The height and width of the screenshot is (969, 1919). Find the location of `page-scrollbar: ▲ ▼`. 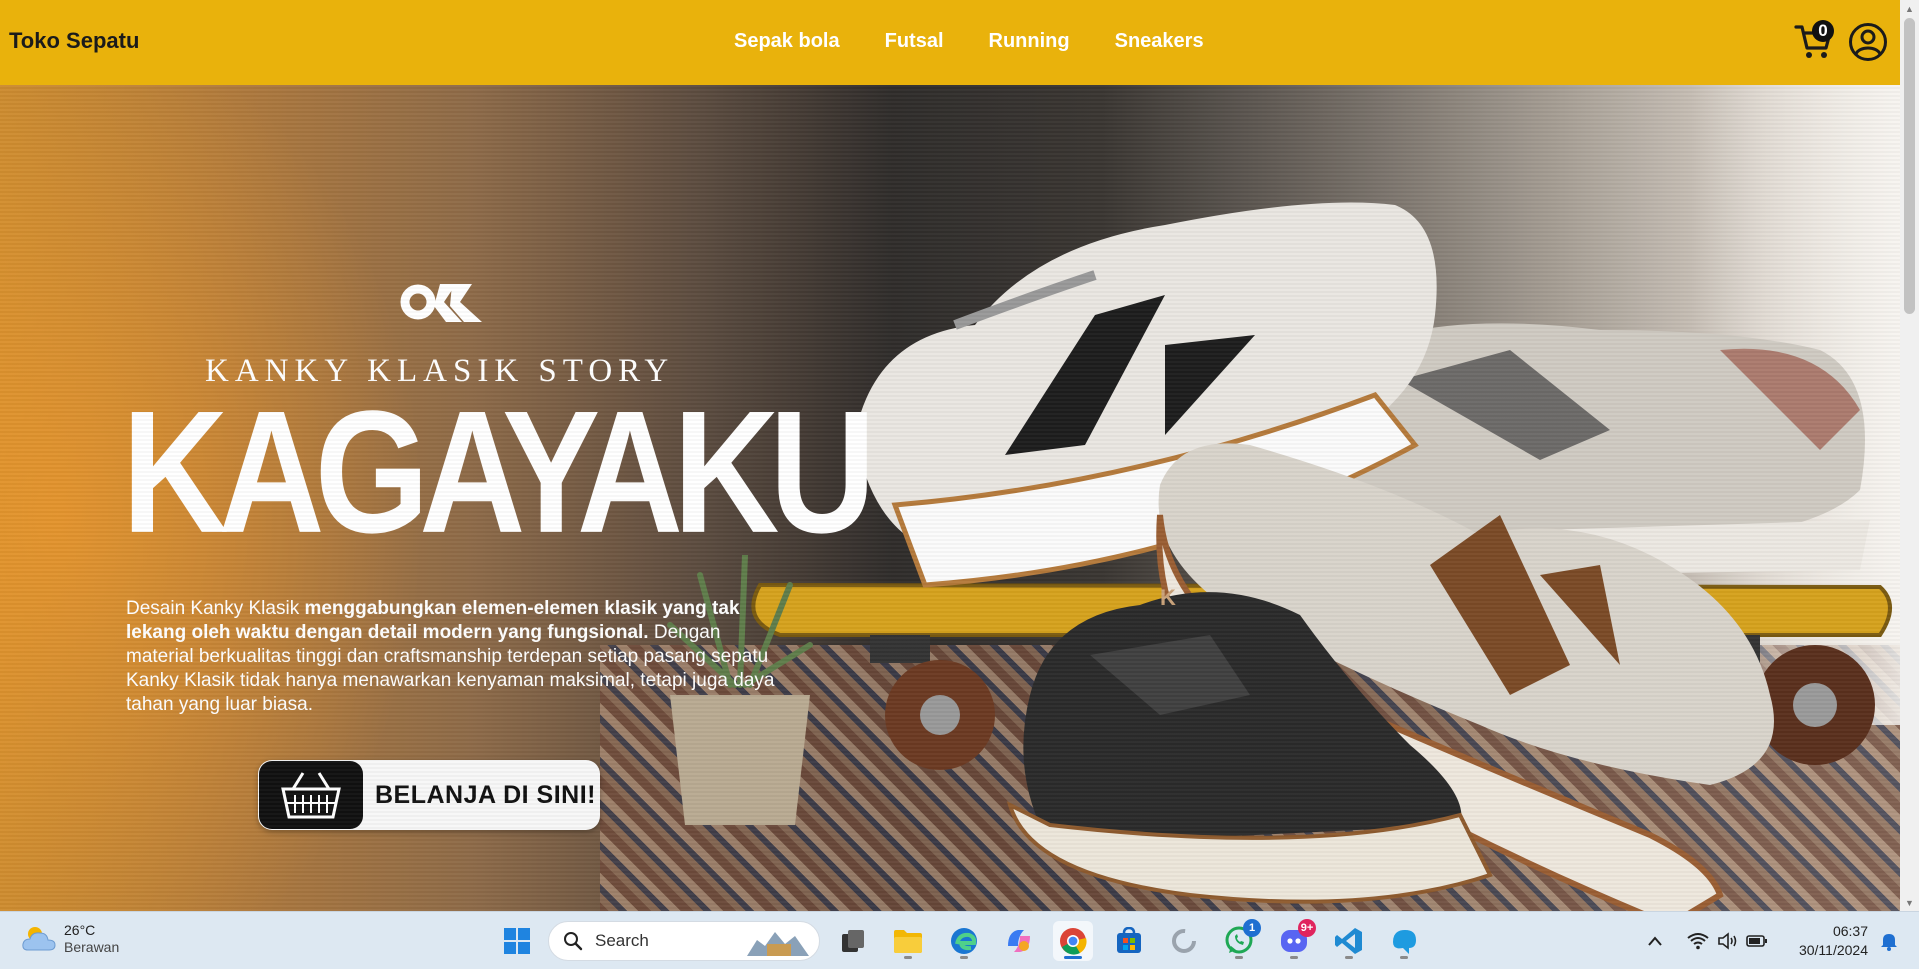

page-scrollbar: ▲ ▼ is located at coordinates (1909, 455).